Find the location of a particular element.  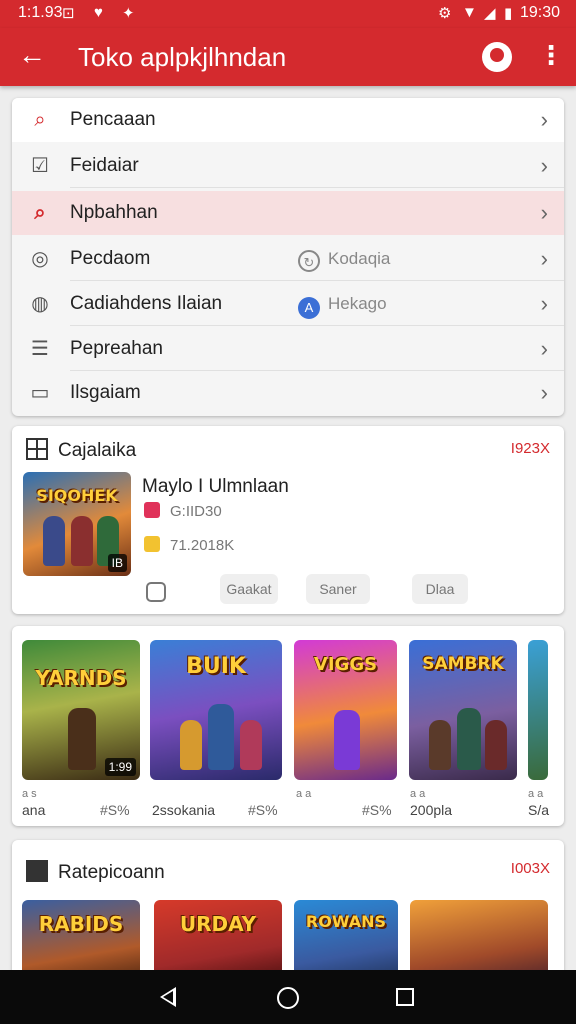

user-search-icon: ◍ is located at coordinates (40, 304).